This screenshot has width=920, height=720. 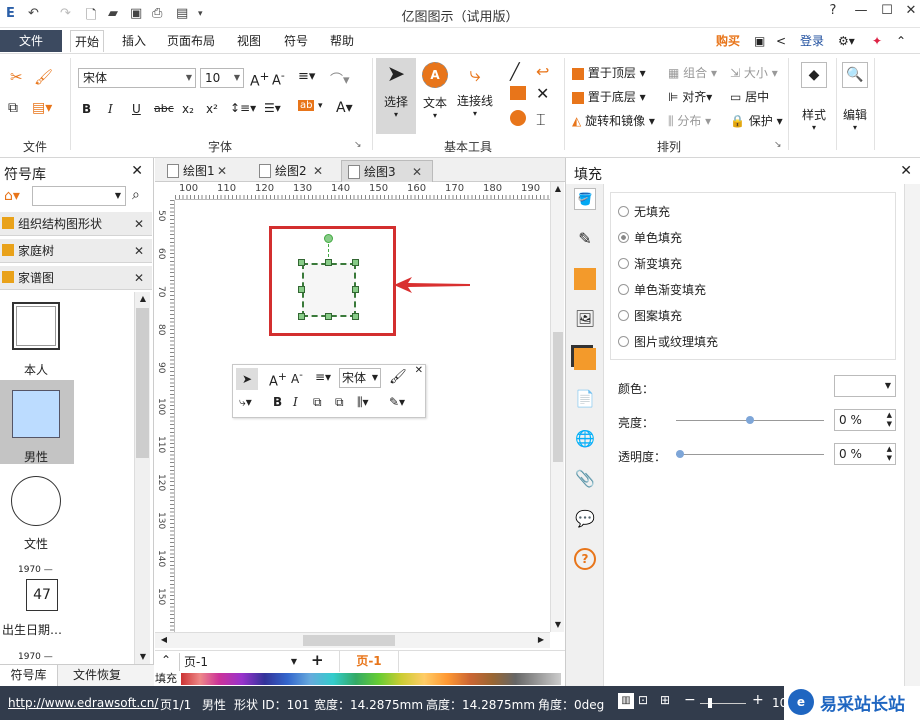 What do you see at coordinates (320, 106) in the screenshot?
I see `highlight-dropdown-icon: ▾` at bounding box center [320, 106].